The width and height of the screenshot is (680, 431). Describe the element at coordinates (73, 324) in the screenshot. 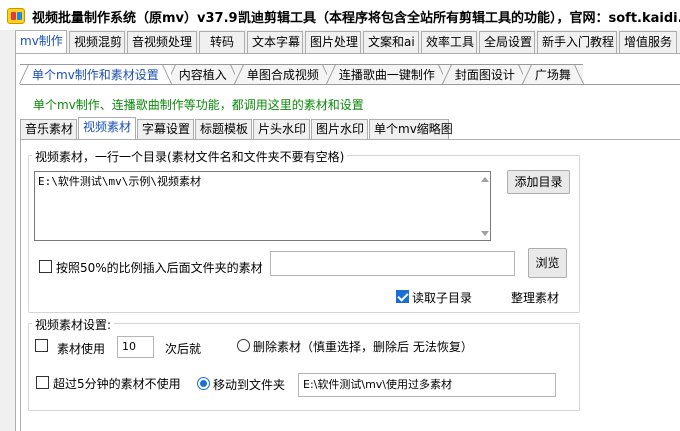

I see `video-settings-group-label: 视频素材设置:` at that location.